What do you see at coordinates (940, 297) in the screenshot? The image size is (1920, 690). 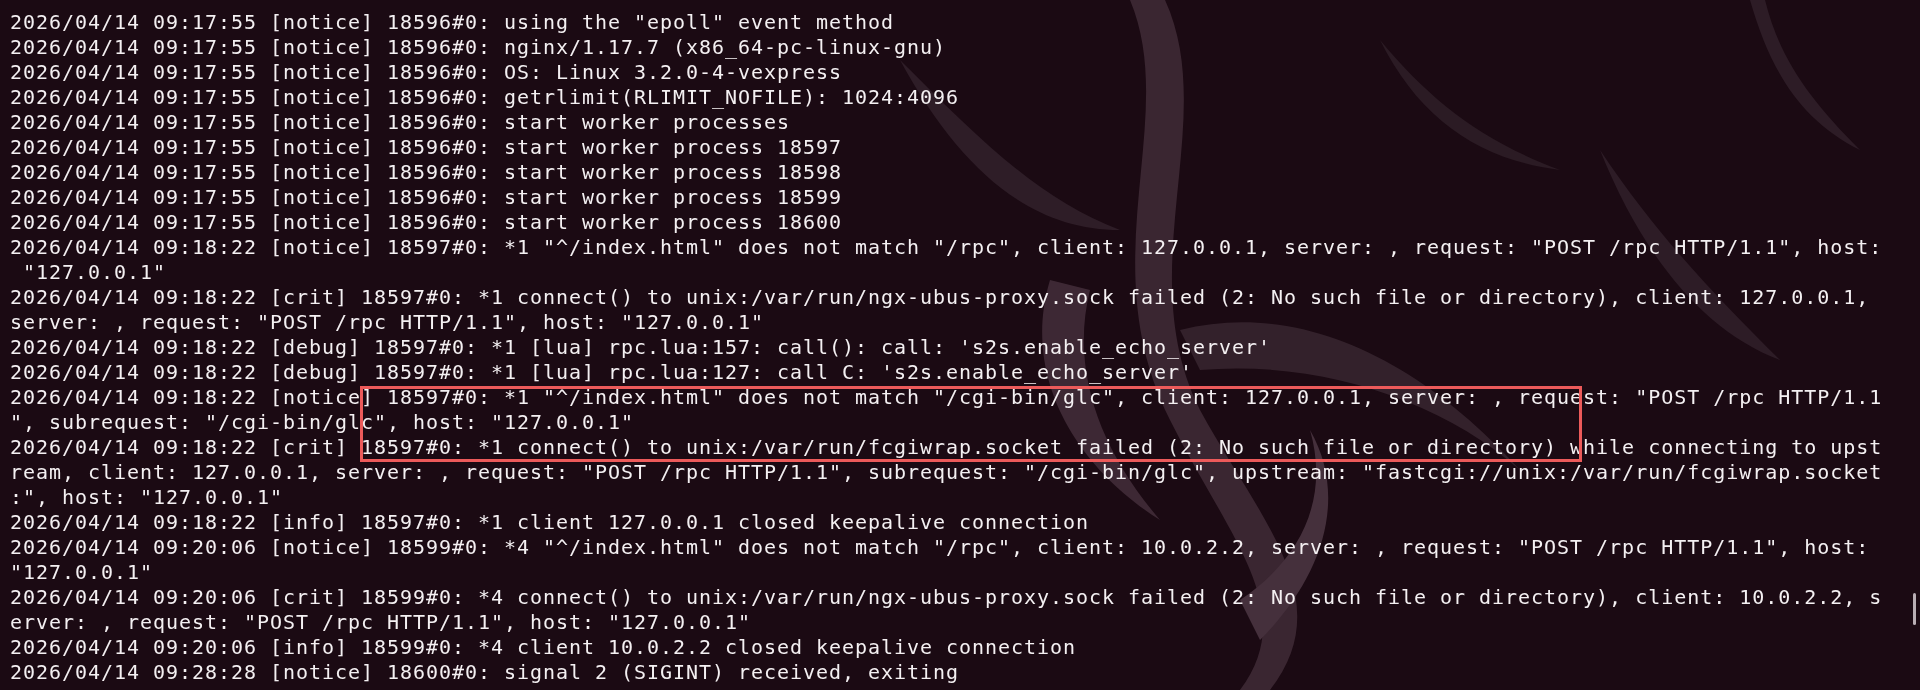 I see `log-line: 2026/04/14 09:18:22 [crit] 18597#0: *1 connect() to unix:/var/run/ngx-ubus-proxy.sock failed (2: No such file or directory), client: 127.0.0.1,` at bounding box center [940, 297].